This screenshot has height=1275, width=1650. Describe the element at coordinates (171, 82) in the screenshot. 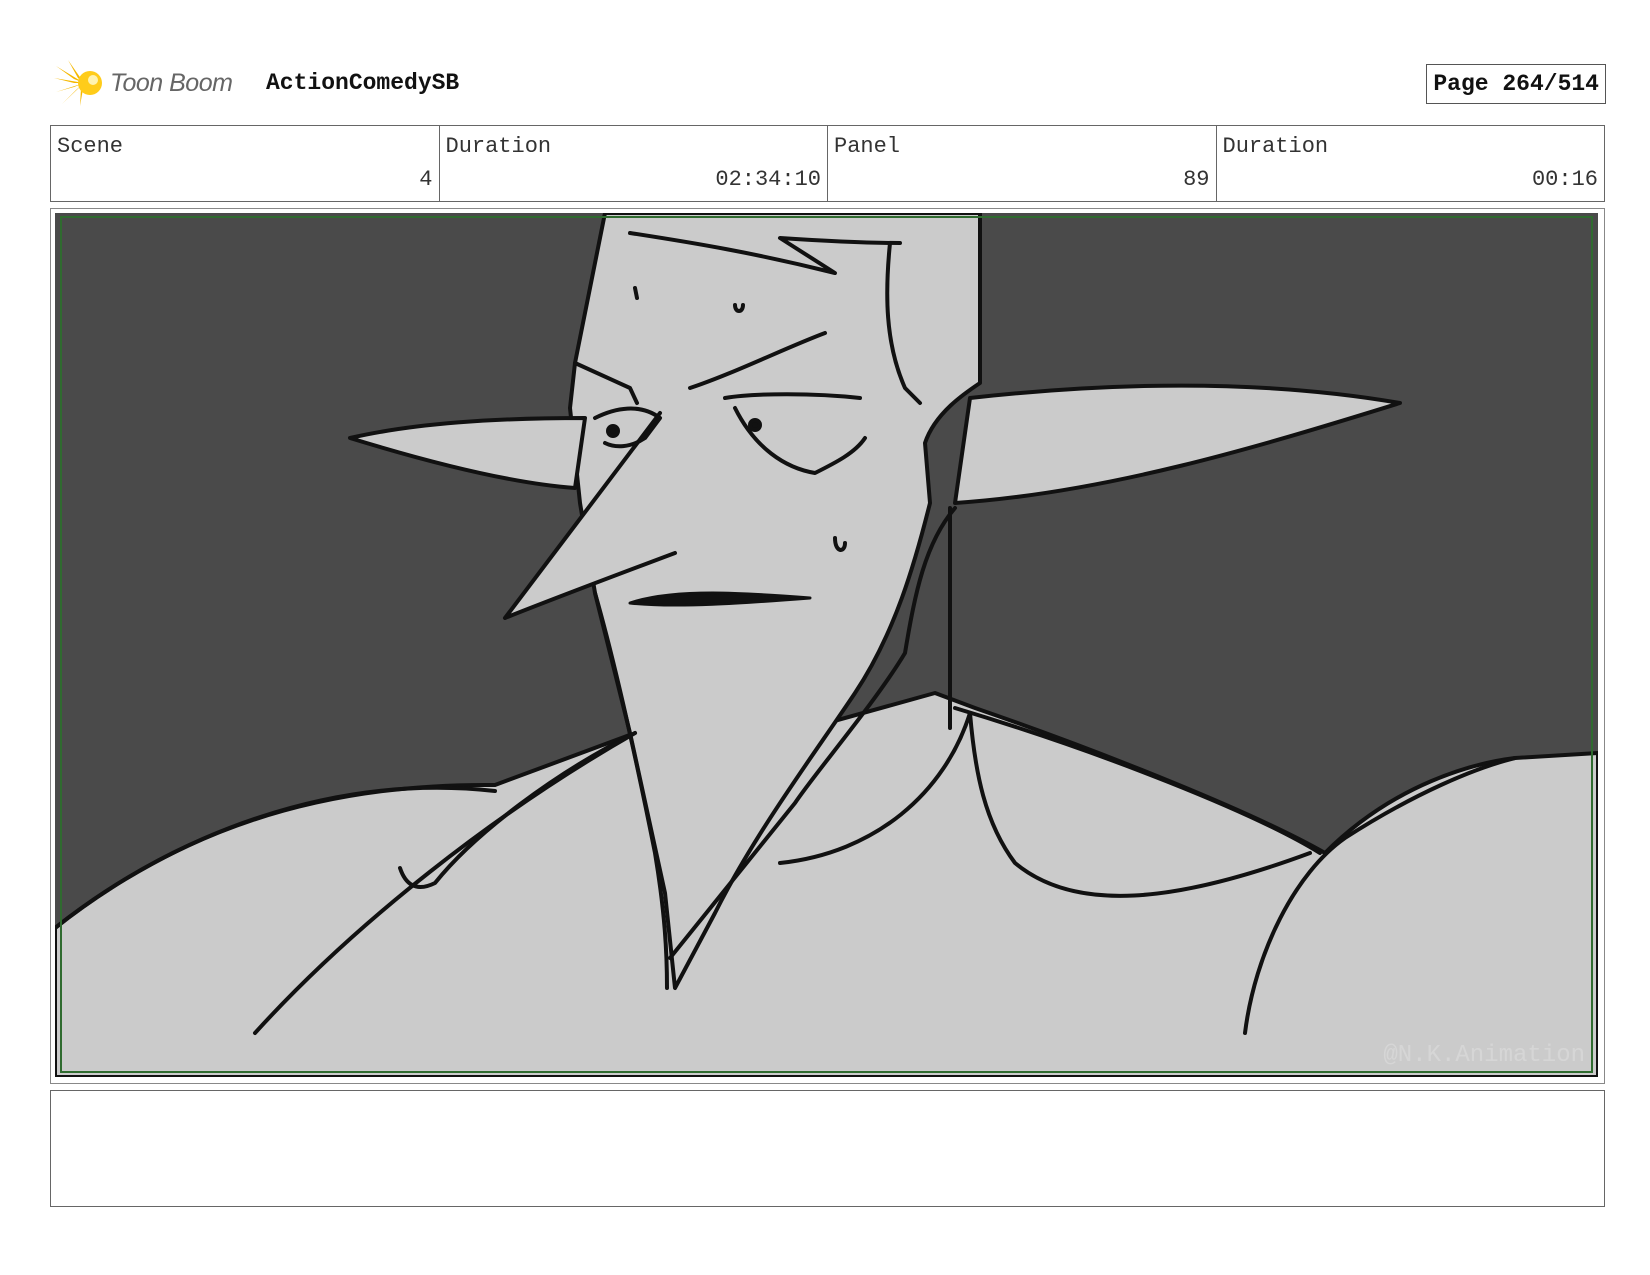

I see `logo-text: Toon Boom` at that location.